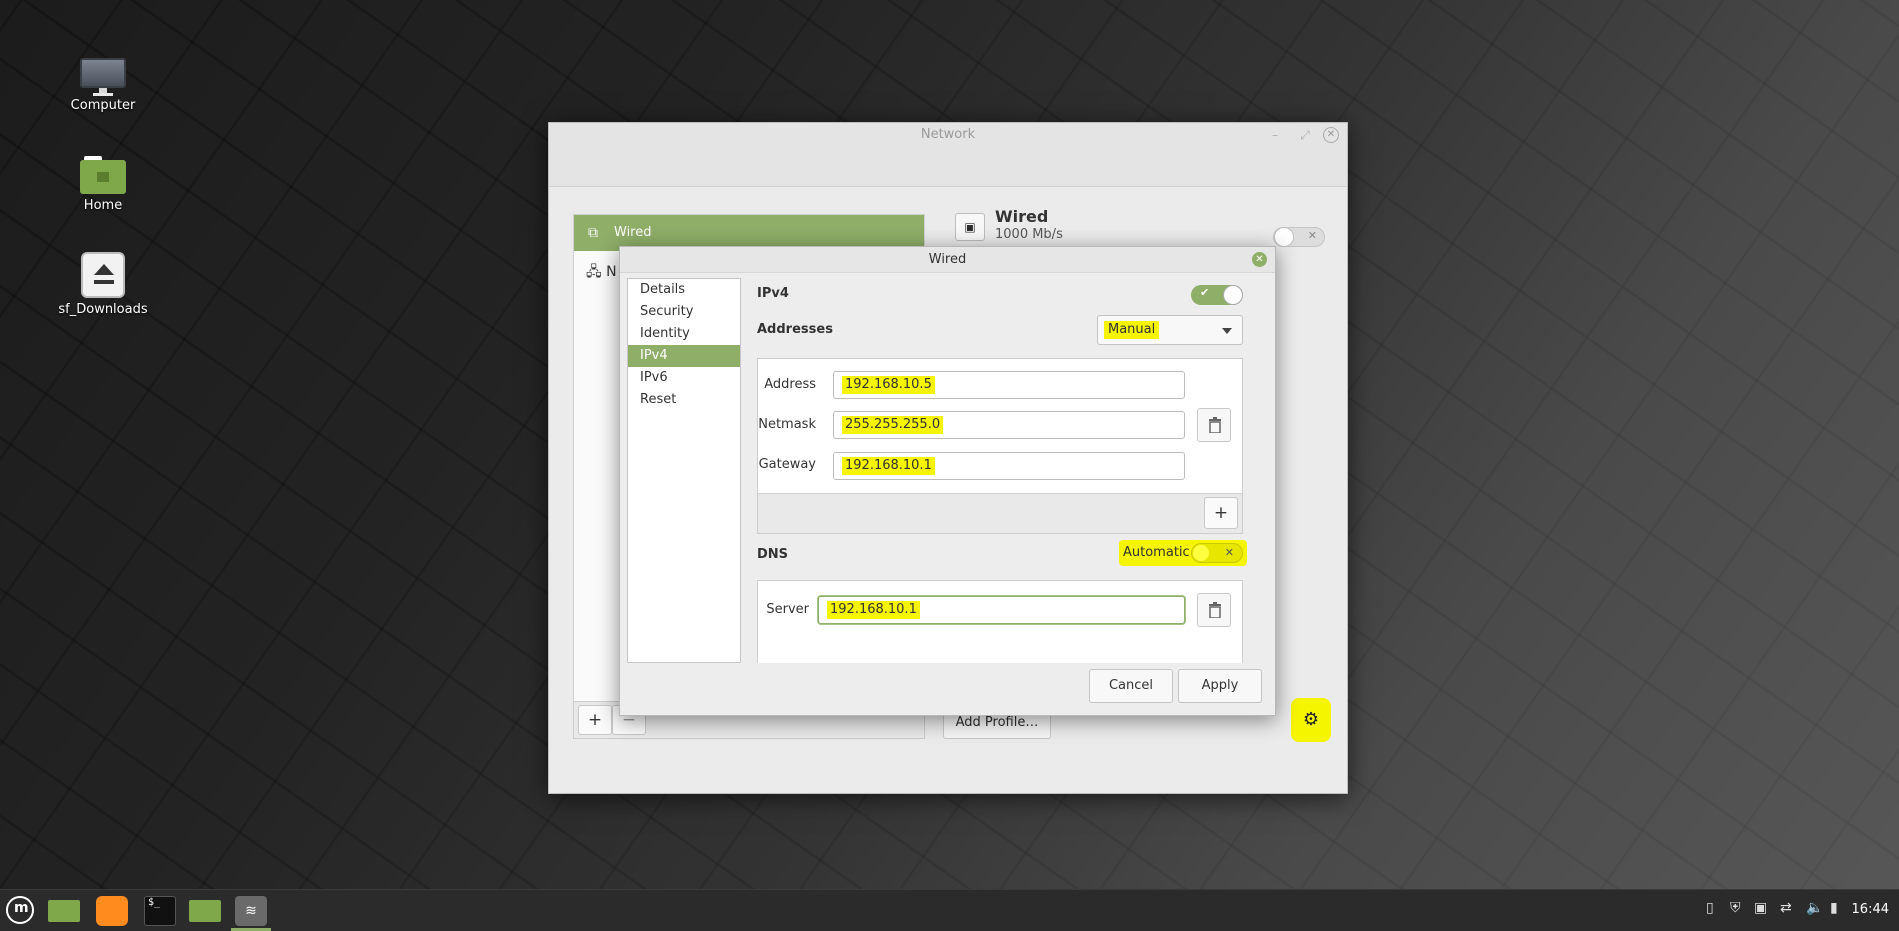  What do you see at coordinates (1000, 513) in the screenshot?
I see `addresses-footer: +` at bounding box center [1000, 513].